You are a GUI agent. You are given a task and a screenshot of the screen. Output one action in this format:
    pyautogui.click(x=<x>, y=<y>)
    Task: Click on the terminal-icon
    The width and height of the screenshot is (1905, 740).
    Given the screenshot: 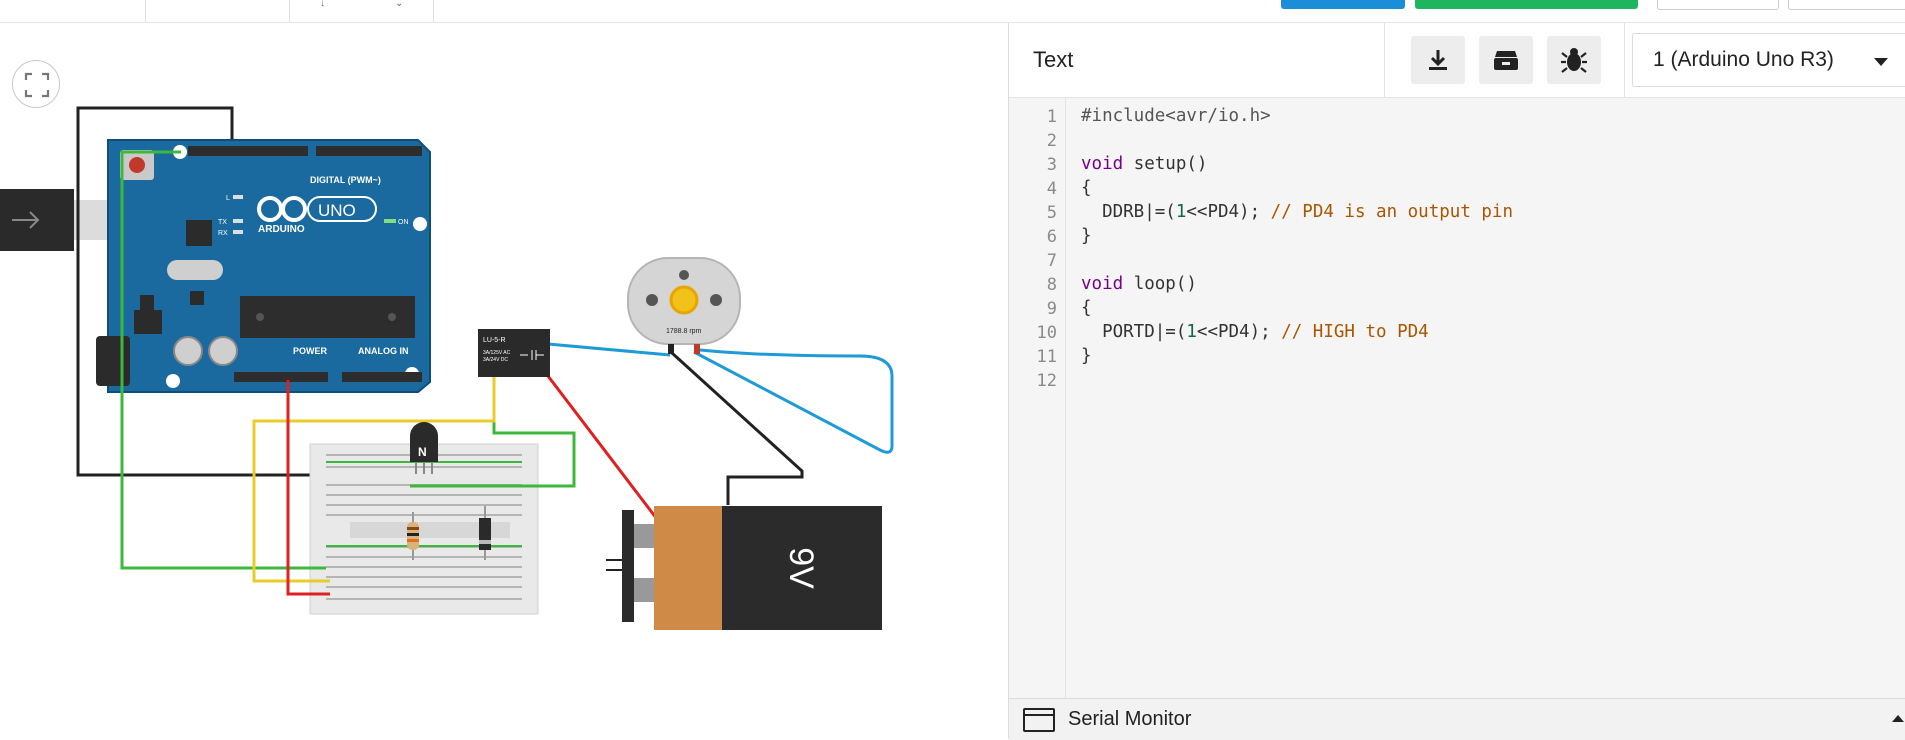 What is the action you would take?
    pyautogui.click(x=1039, y=720)
    